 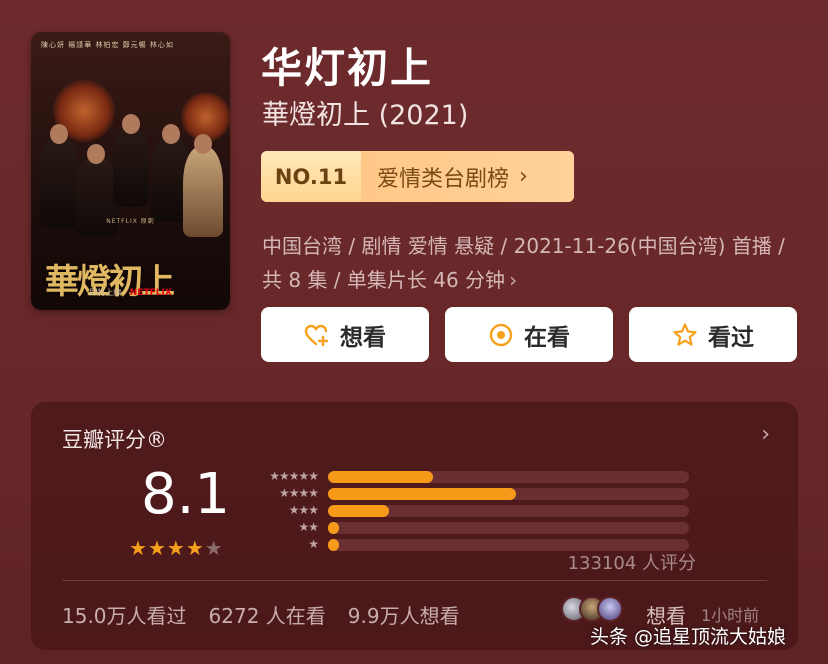 What do you see at coordinates (114, 440) in the screenshot?
I see `rating-title: 豆瓣评分®` at bounding box center [114, 440].